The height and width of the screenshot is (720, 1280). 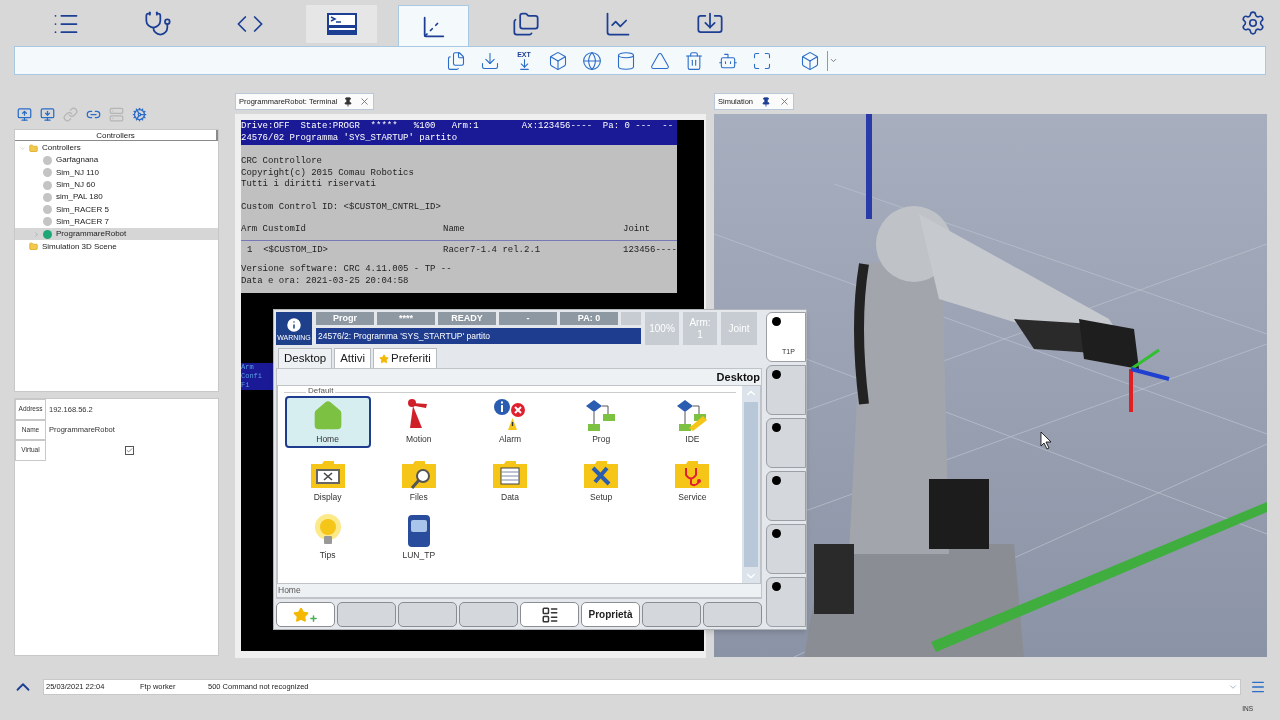 I want to click on nav-tab, so click(x=341, y=24).